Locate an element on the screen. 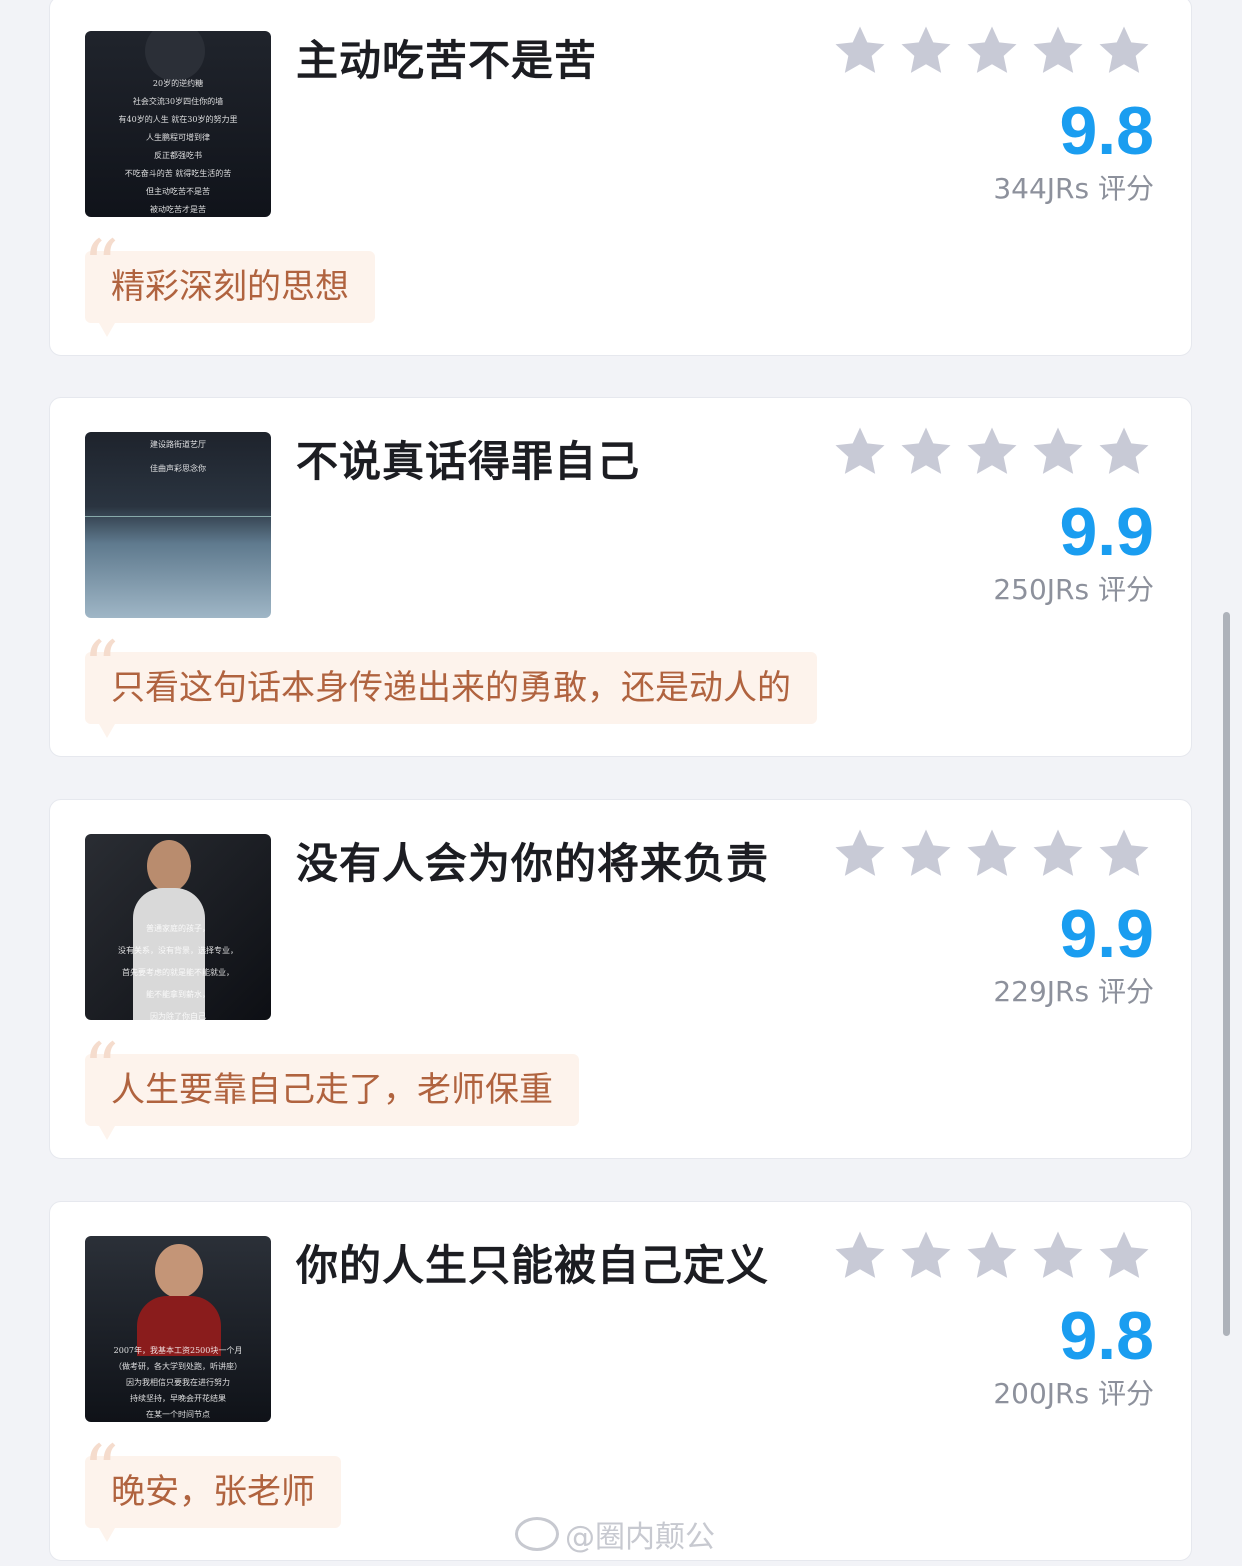 The image size is (1242, 1566). thumbnail-caption: 因为除了你自己 is located at coordinates (178, 1016).